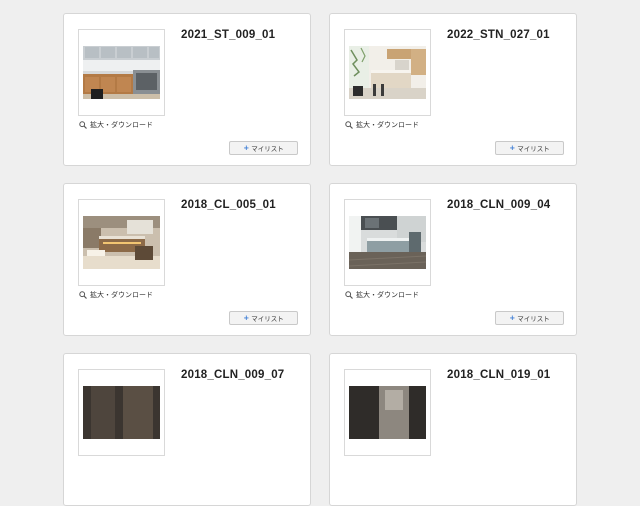 The width and height of the screenshot is (640, 506). Describe the element at coordinates (228, 205) in the screenshot. I see `product-code: 2018_CL_005_01` at that location.